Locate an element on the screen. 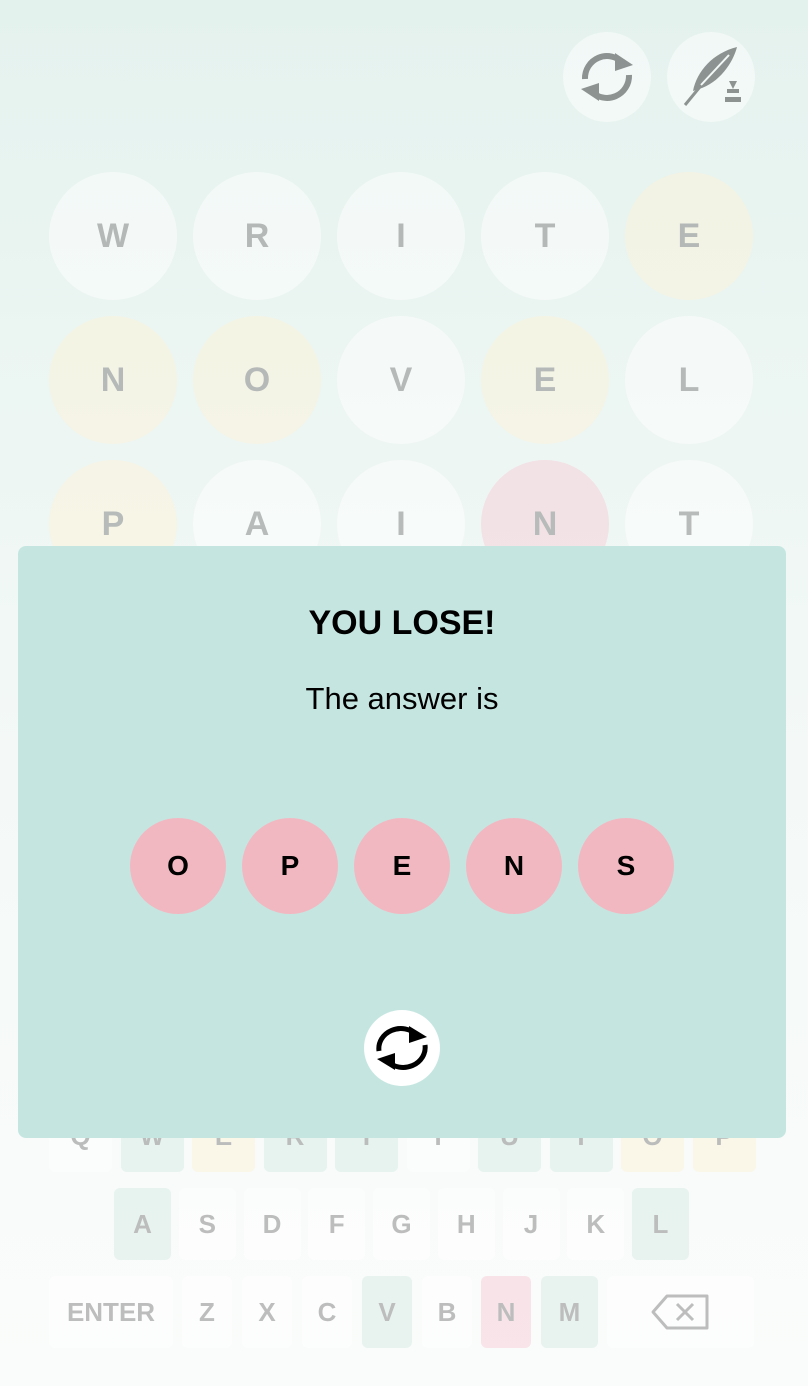 The width and height of the screenshot is (808, 1386). answer-tile: S is located at coordinates (626, 866).